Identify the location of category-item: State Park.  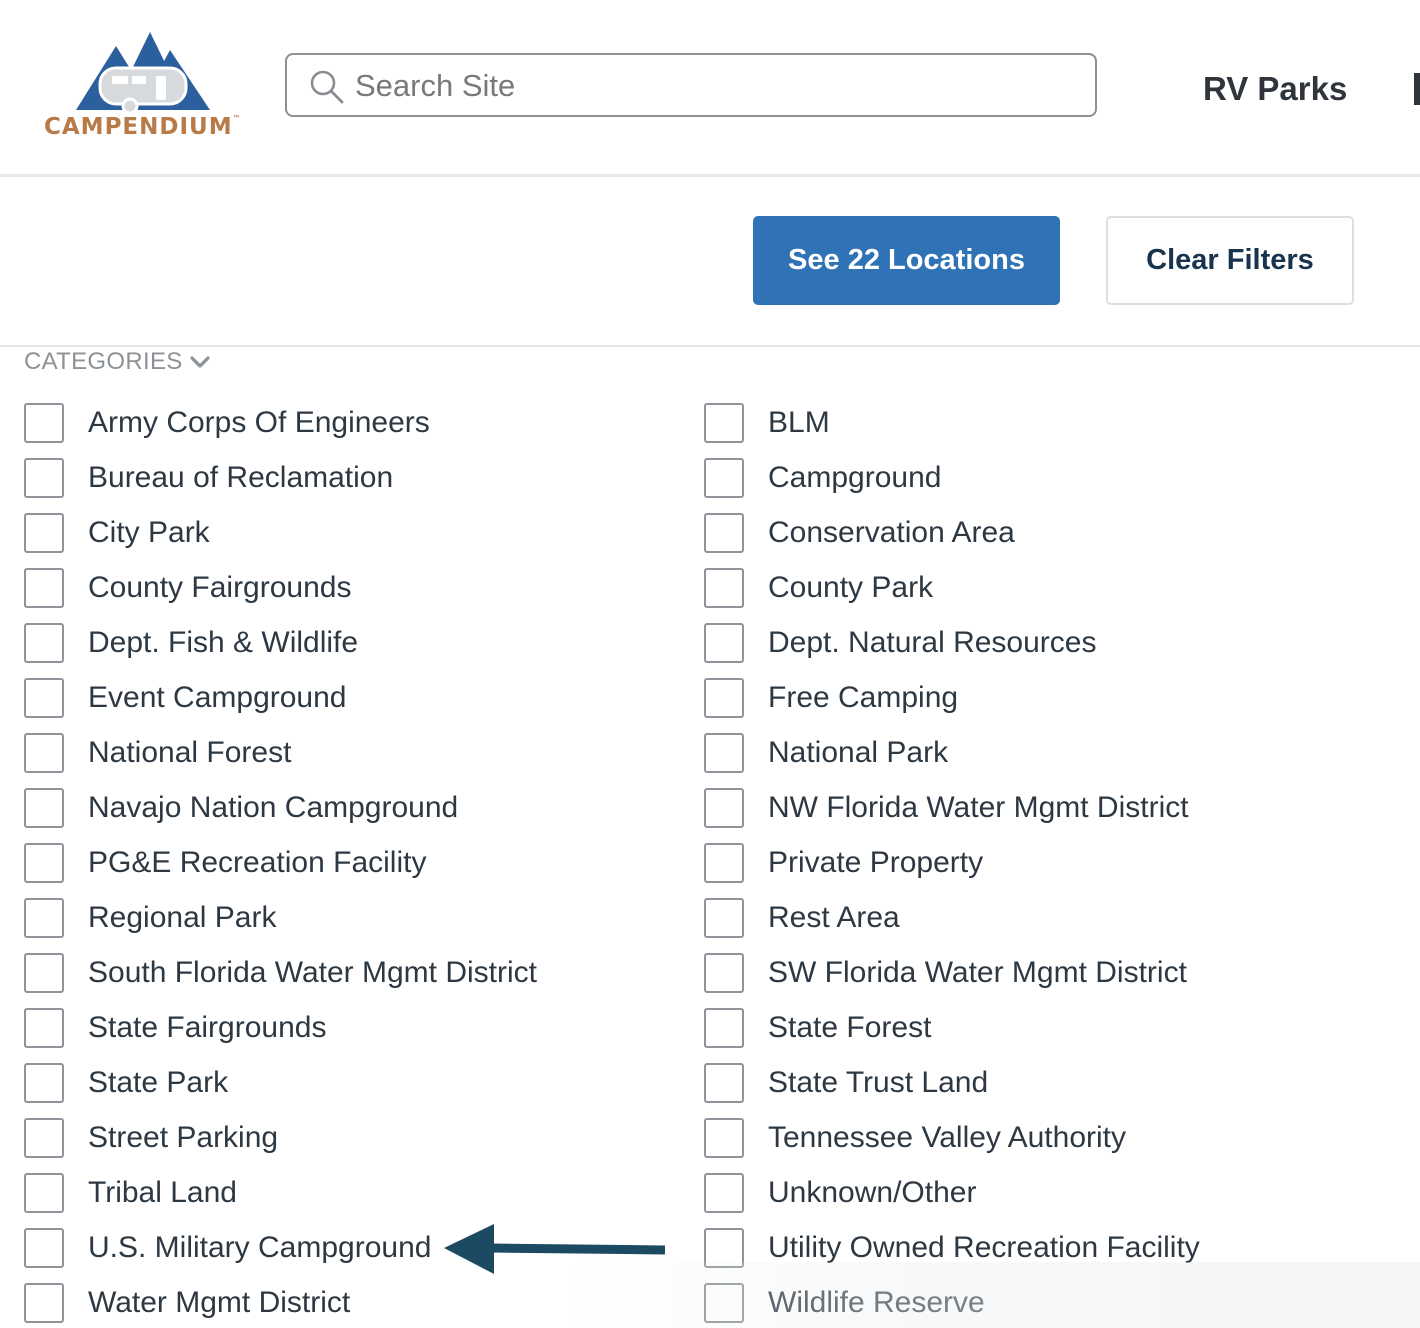
(344, 1090).